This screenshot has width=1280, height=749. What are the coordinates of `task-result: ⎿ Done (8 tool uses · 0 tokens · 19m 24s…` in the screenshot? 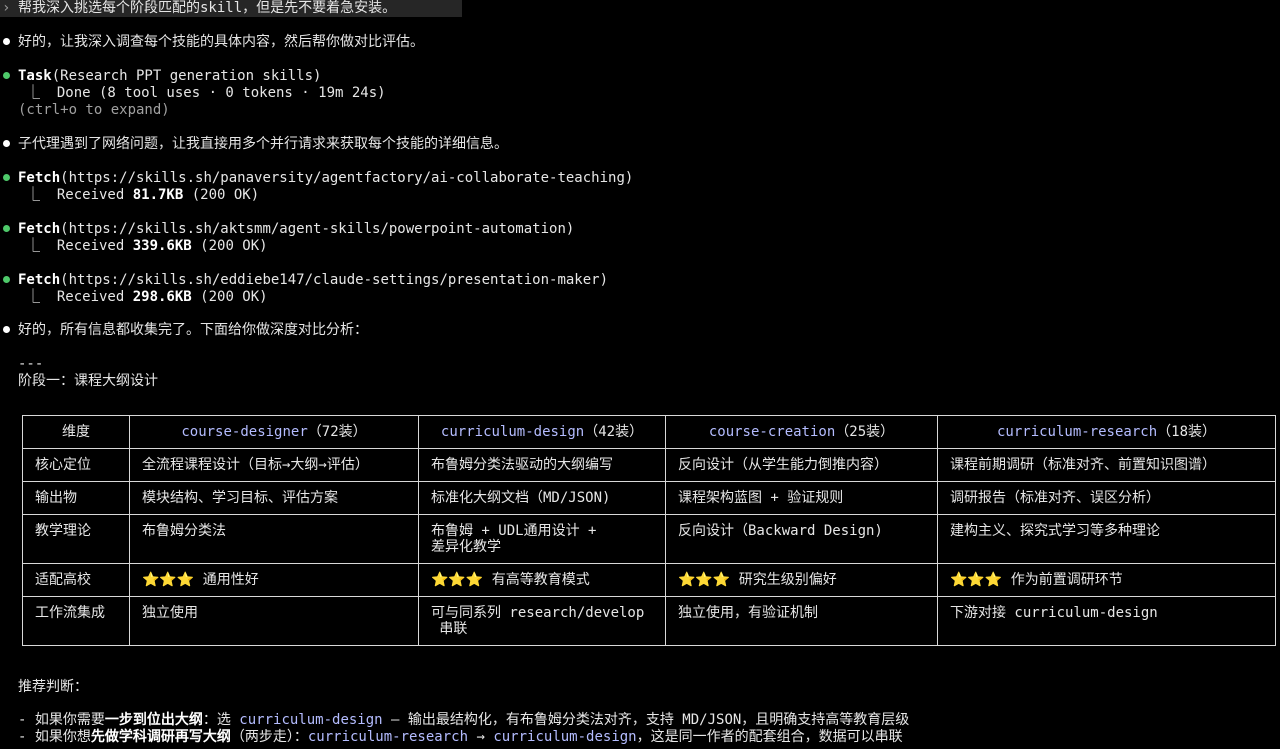 It's located at (206, 93).